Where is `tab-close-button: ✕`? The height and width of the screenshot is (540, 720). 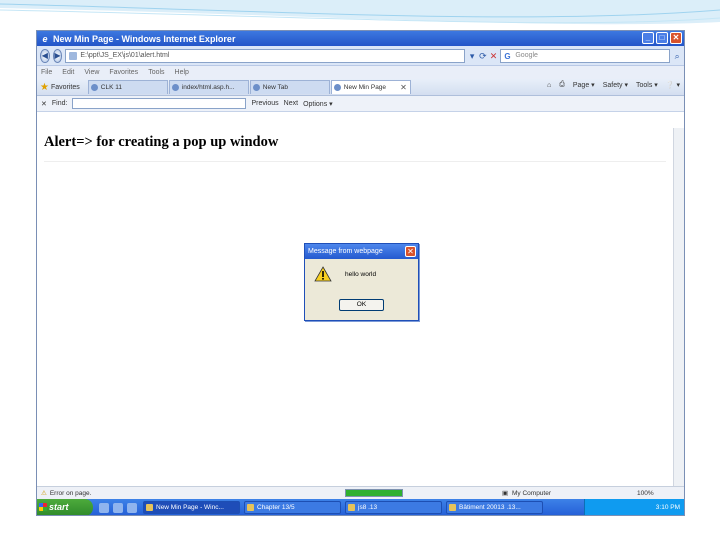 tab-close-button: ✕ is located at coordinates (403, 87).